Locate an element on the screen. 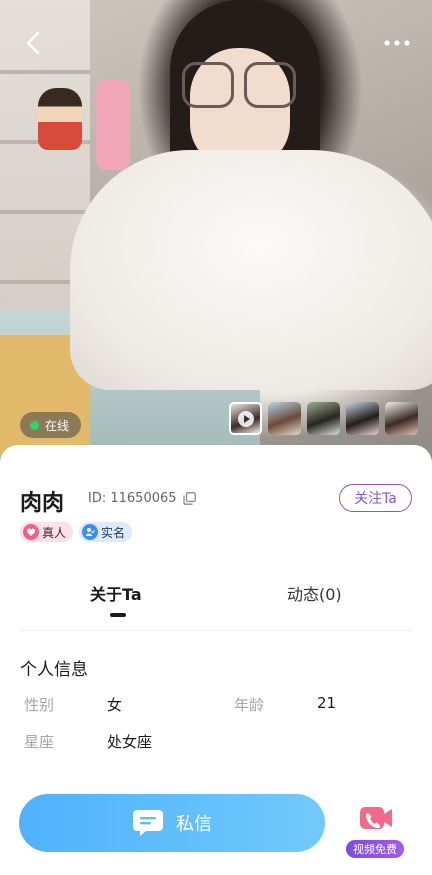 The width and height of the screenshot is (432, 875). user-id: ID: 11650065 is located at coordinates (142, 498).